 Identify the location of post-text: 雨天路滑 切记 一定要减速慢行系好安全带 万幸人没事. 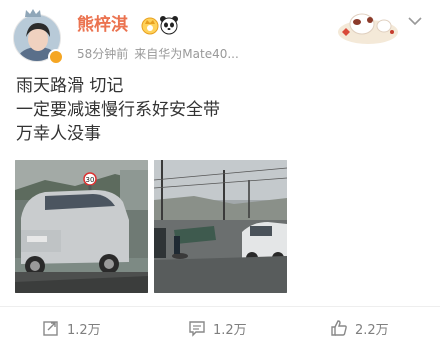
(118, 110).